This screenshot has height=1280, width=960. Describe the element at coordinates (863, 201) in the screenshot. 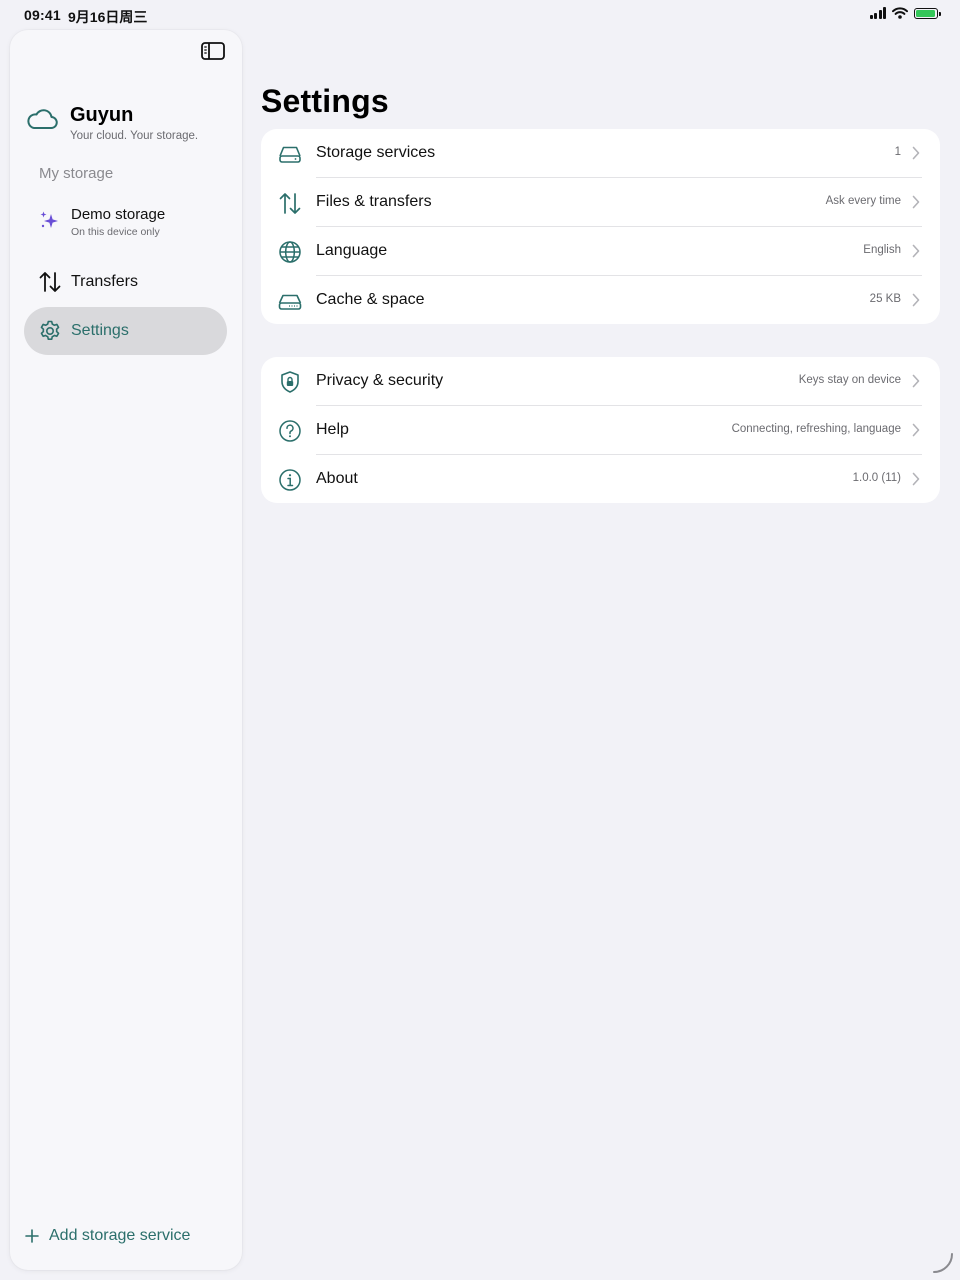

I see `settings-row-value: Ask every time` at that location.